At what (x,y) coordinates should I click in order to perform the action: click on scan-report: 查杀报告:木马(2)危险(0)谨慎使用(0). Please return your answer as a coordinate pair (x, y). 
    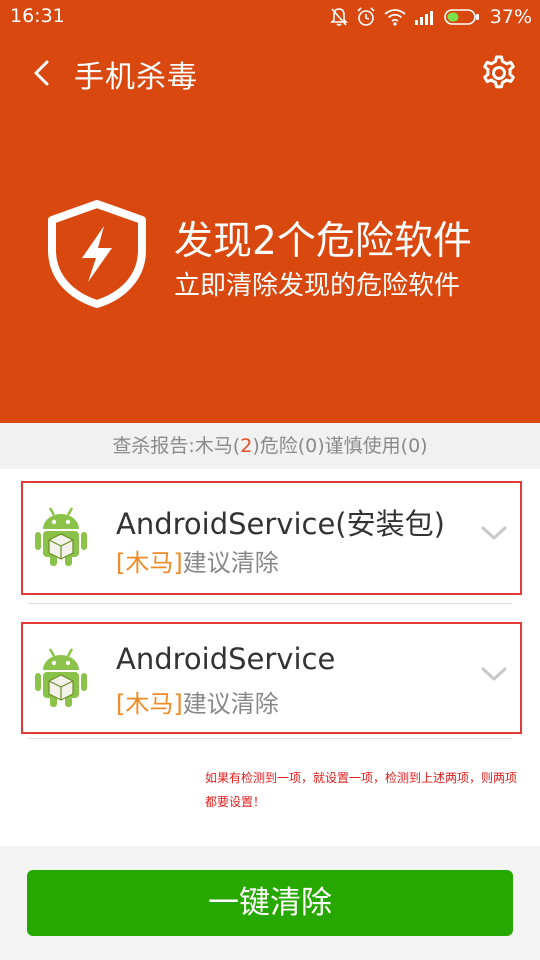
    Looking at the image, I should click on (270, 446).